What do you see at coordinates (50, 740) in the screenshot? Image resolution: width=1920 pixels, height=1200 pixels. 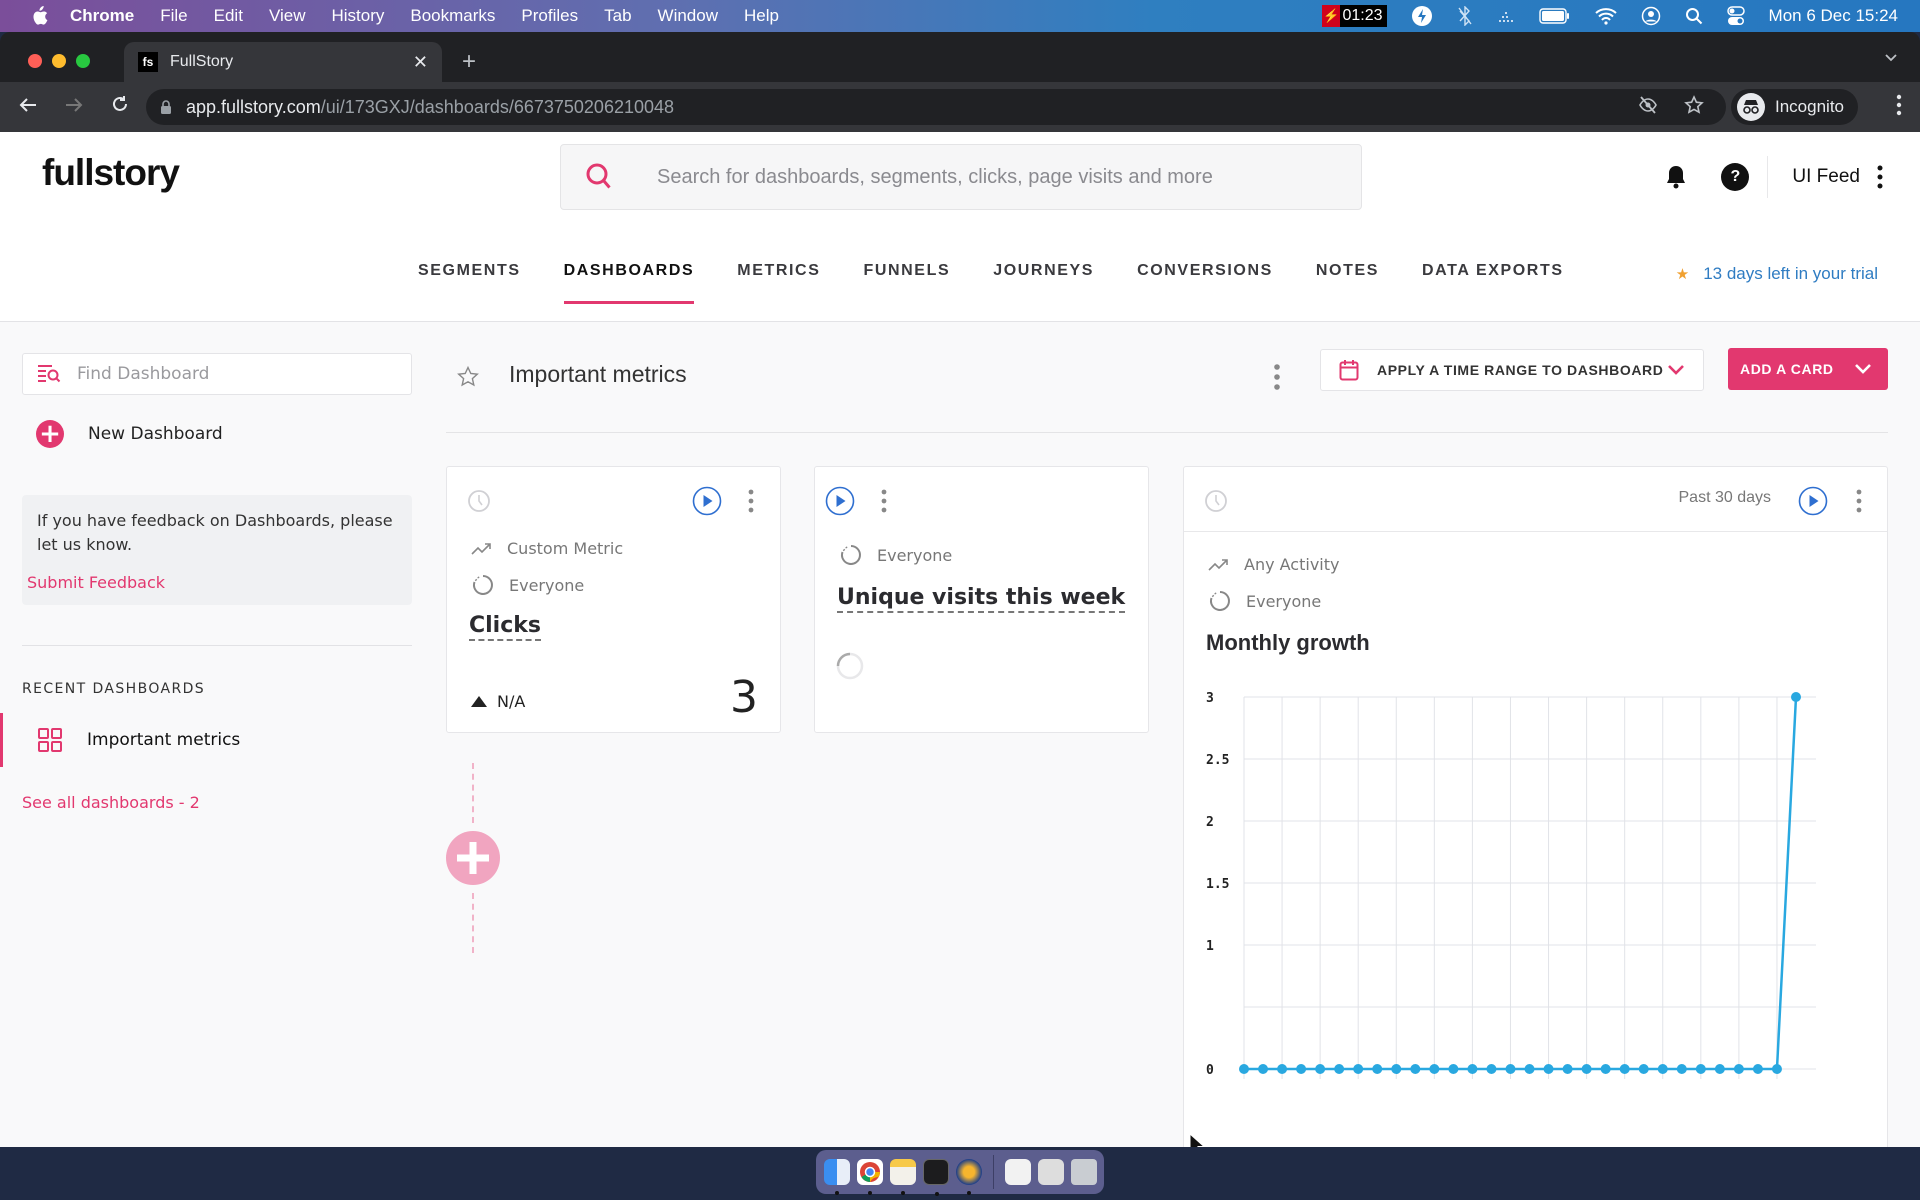 I see `dashboard-grid-icon` at bounding box center [50, 740].